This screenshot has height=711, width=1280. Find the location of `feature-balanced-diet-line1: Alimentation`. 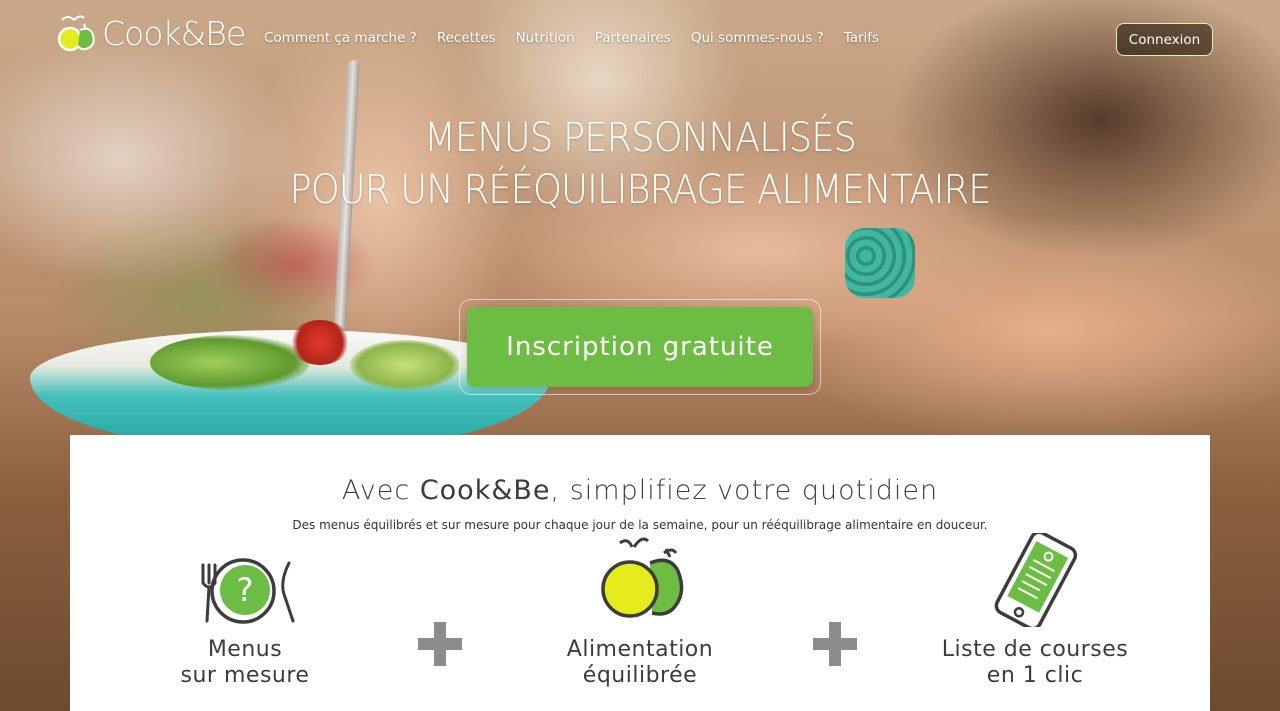

feature-balanced-diet-line1: Alimentation is located at coordinates (640, 649).